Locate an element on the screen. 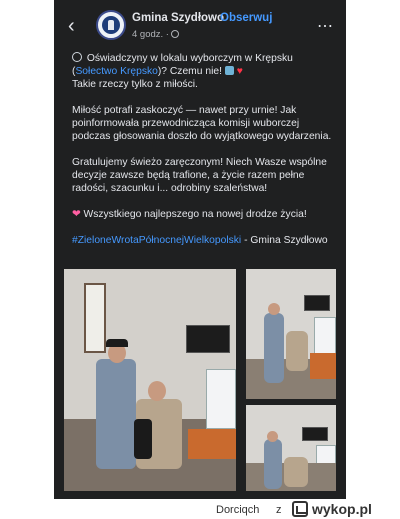 The image size is (400, 519). globe-icon is located at coordinates (174, 34).